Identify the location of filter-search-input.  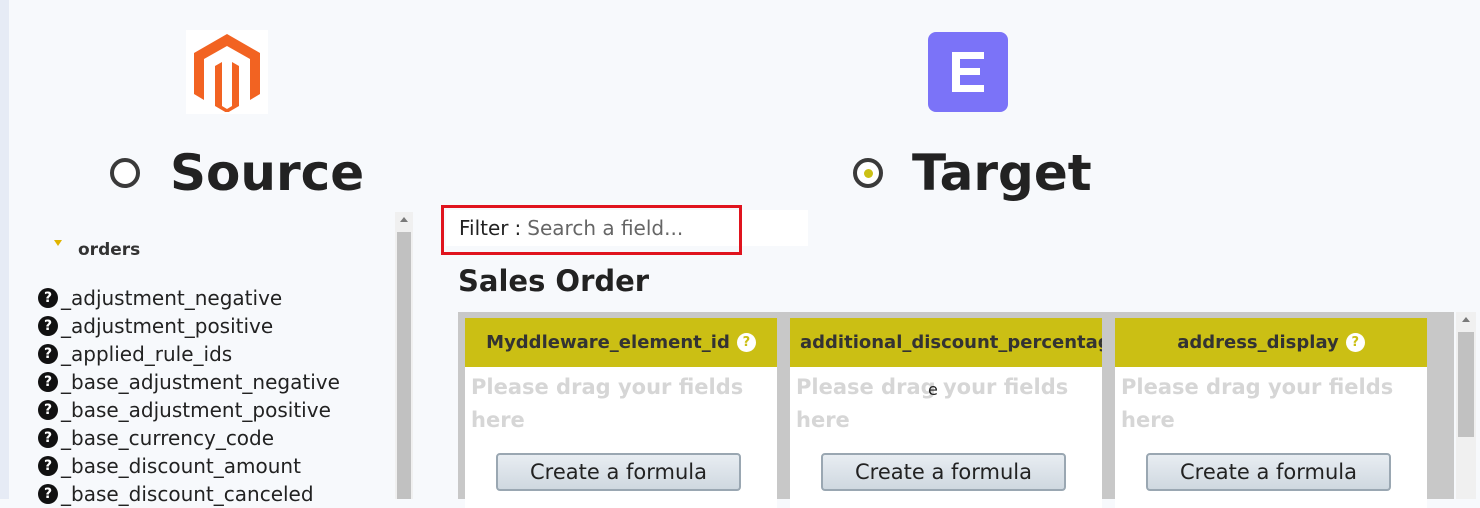
(637, 228).